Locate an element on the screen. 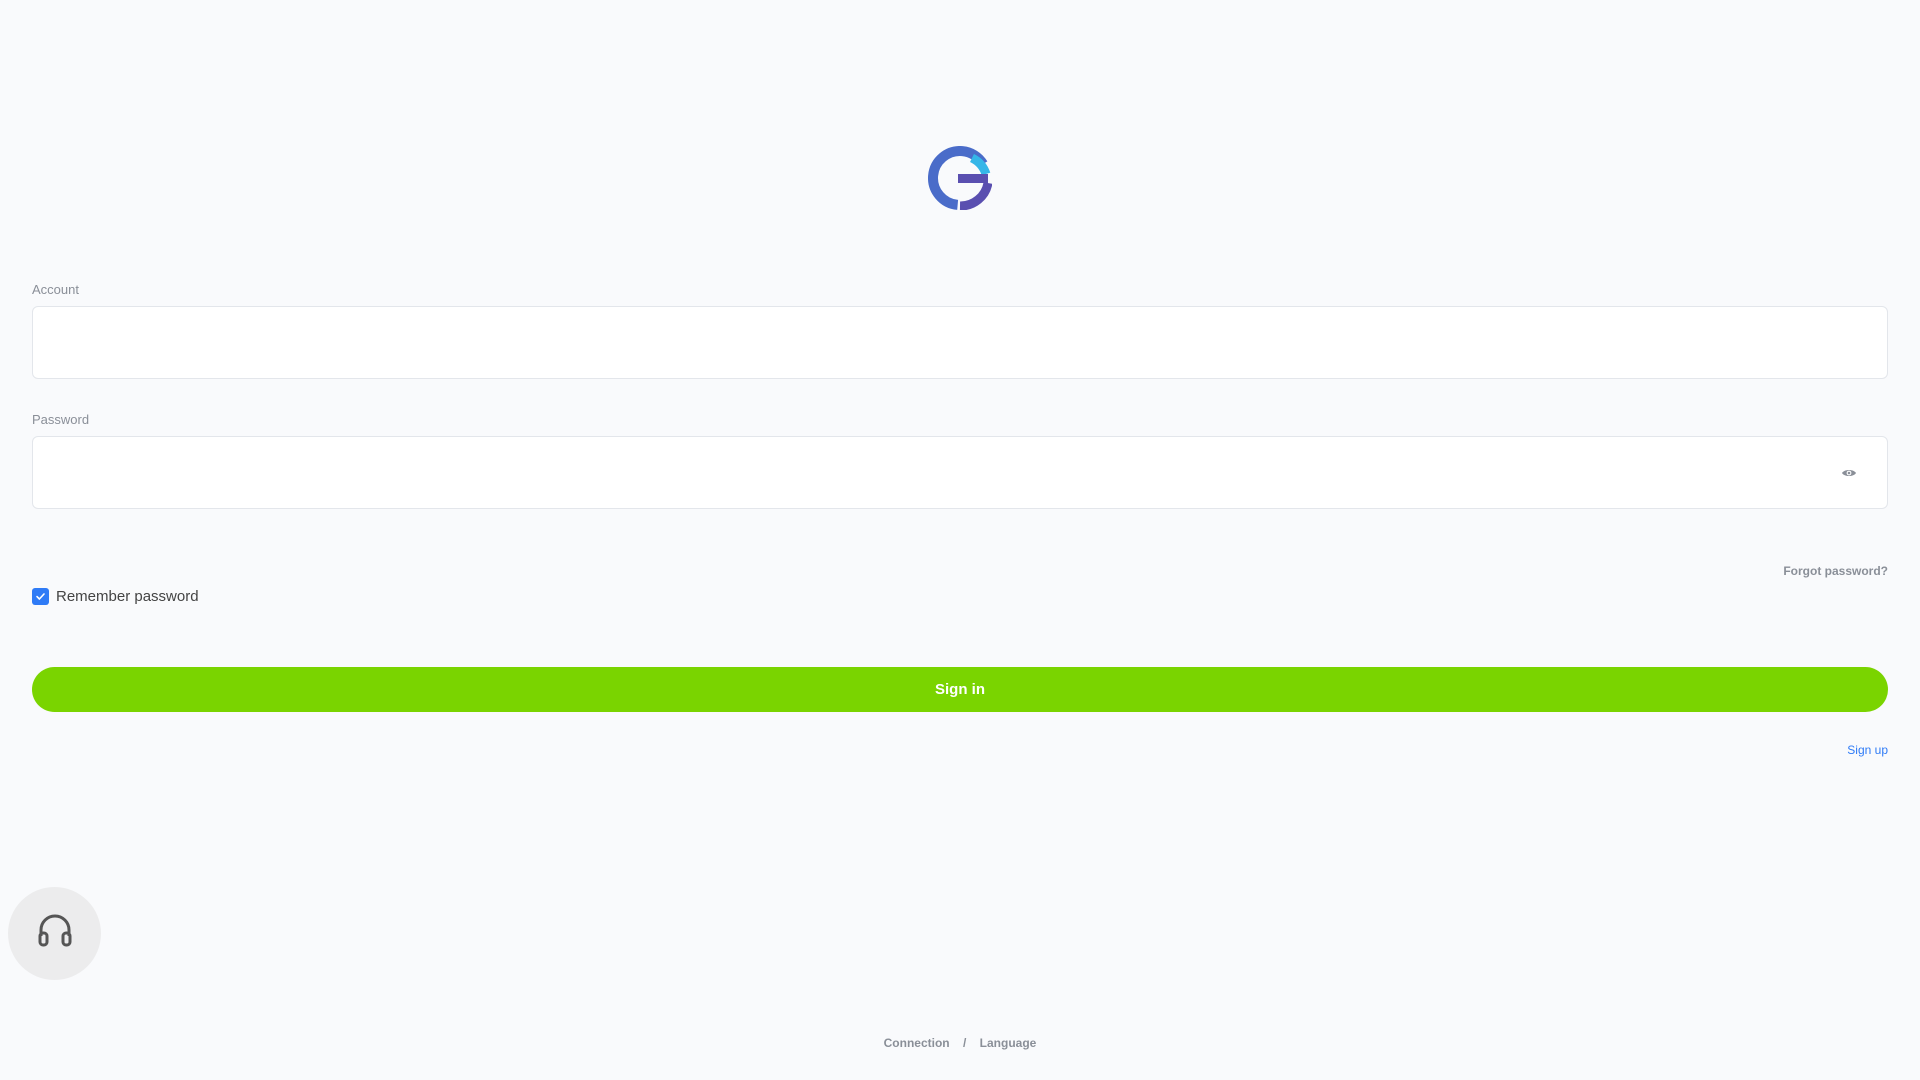  sign-in-button: Sign in is located at coordinates (960, 689).